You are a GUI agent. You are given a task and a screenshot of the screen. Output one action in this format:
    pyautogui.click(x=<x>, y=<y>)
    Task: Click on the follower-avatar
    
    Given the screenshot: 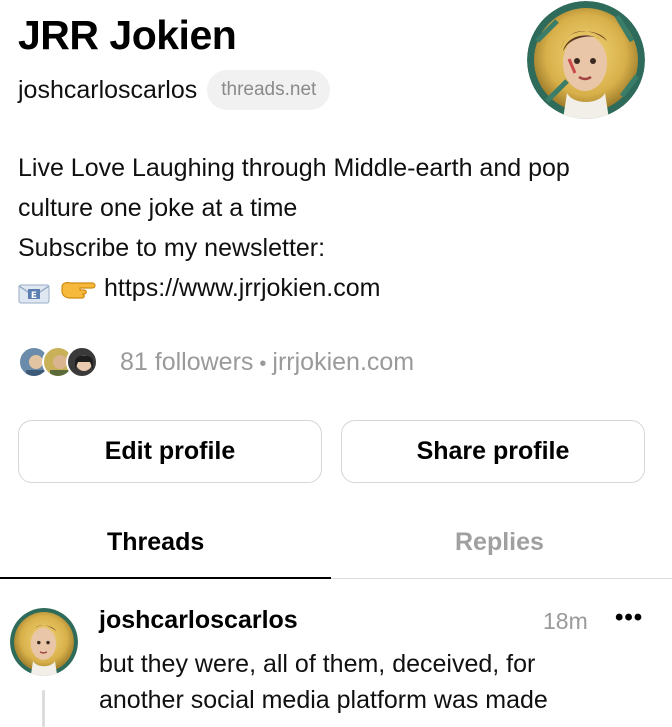 What is the action you would take?
    pyautogui.click(x=82, y=362)
    